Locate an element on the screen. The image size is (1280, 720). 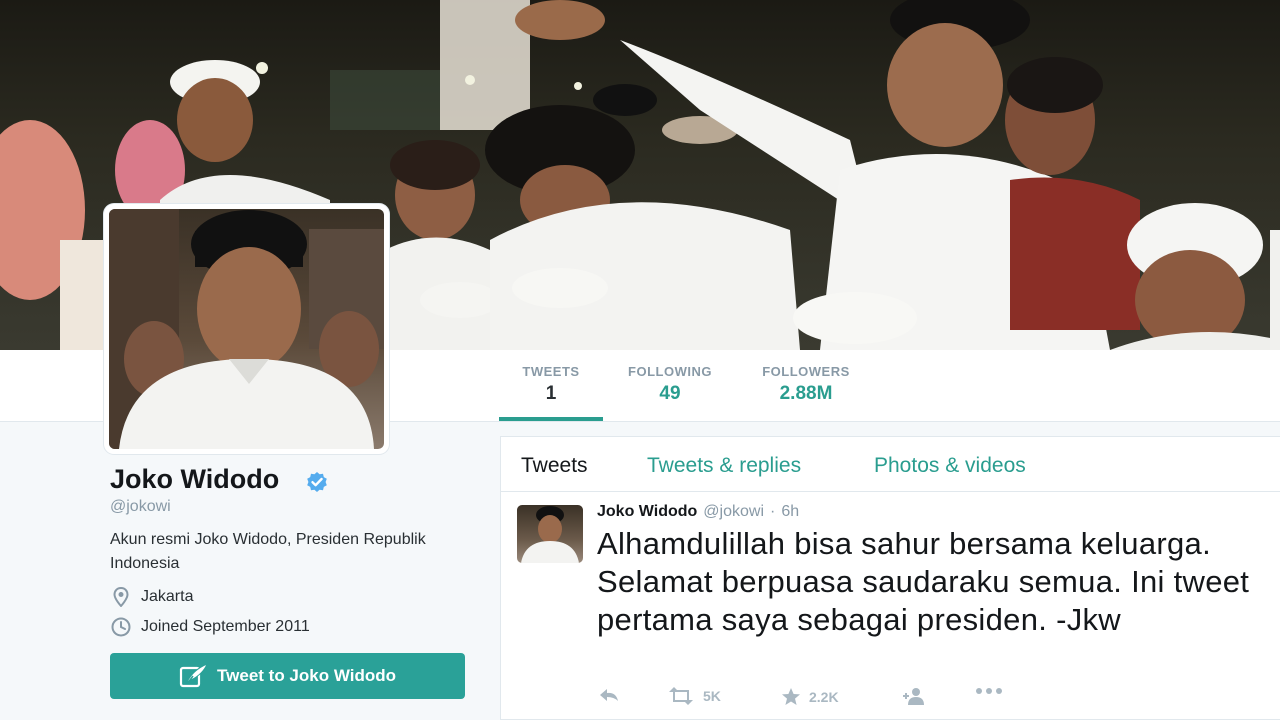
profile-avatar-photo is located at coordinates (246, 329).